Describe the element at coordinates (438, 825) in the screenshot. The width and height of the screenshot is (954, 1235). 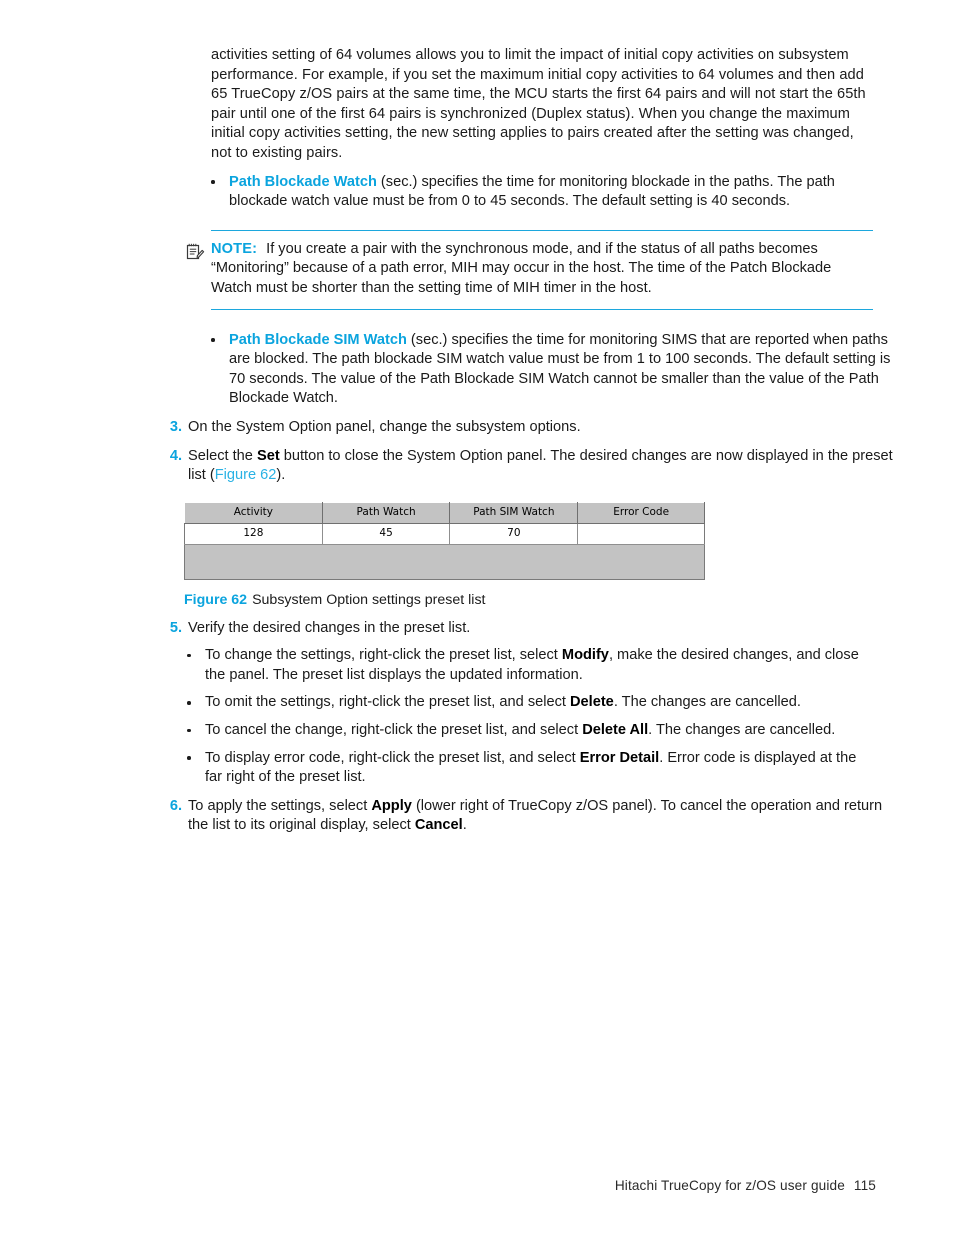
I see `cancel-button-reference: Cancel` at that location.